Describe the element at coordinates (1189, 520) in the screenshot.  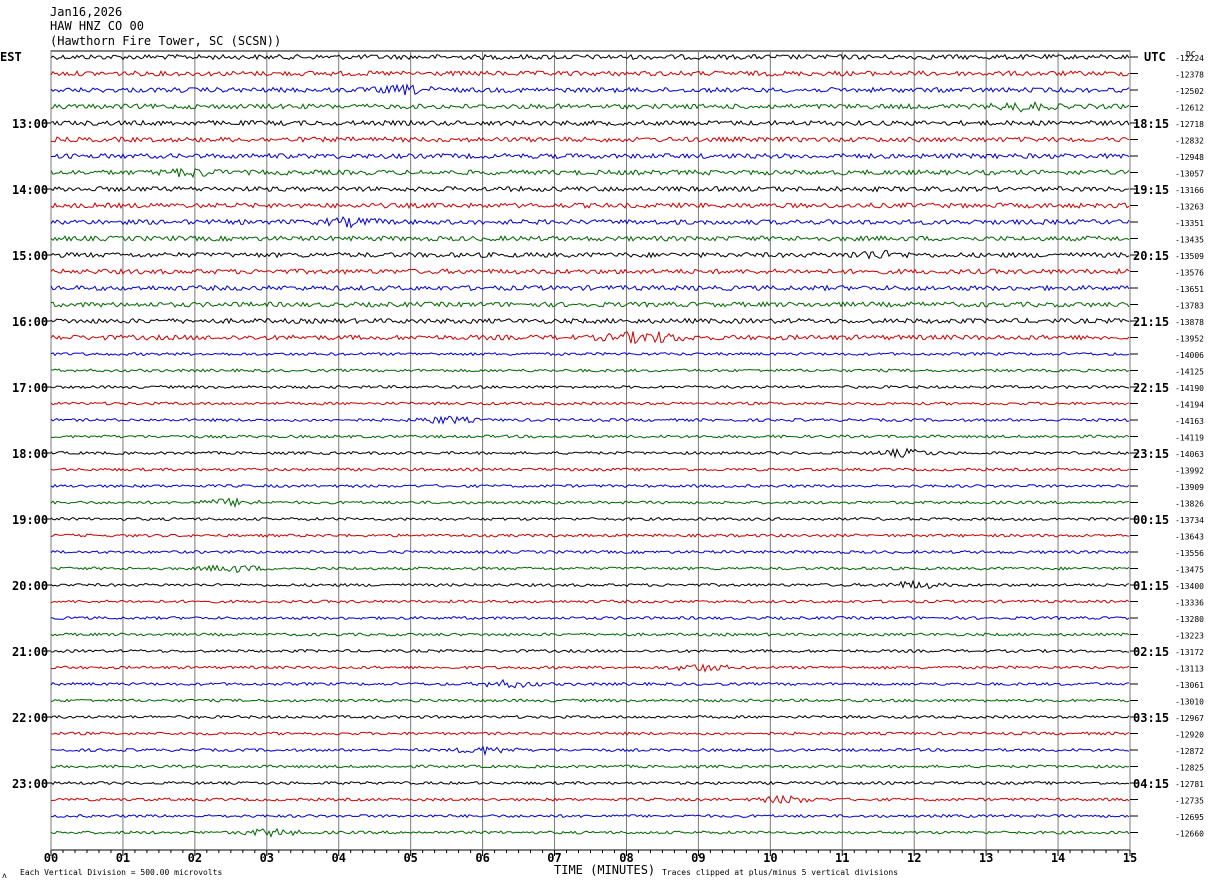
I see `dc-offset-label: -13734` at that location.